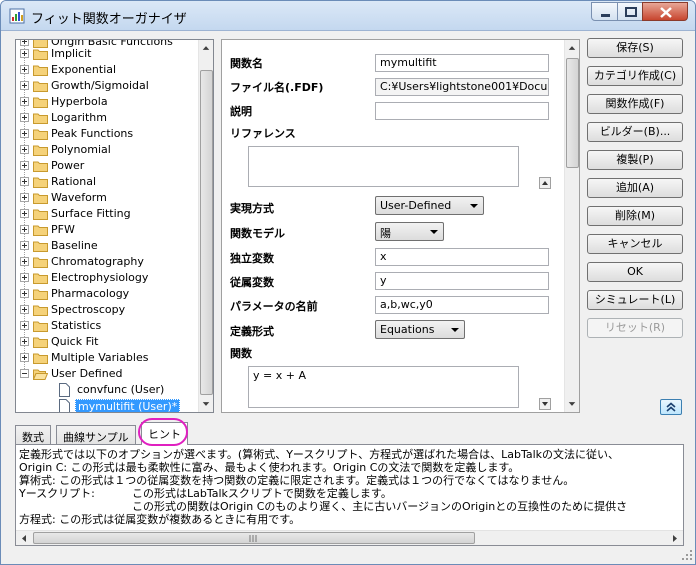  What do you see at coordinates (108, 54) in the screenshot?
I see `tree-folder-item: Implicit` at bounding box center [108, 54].